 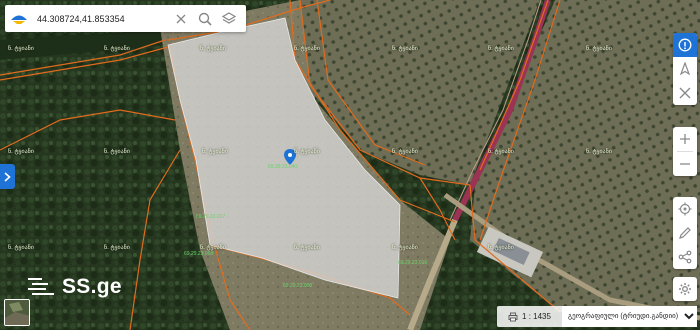 I want to click on zoom-in-button, so click(x=685, y=139).